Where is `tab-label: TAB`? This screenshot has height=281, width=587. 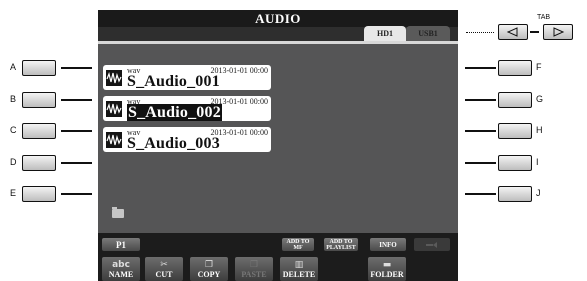 tab-label: TAB is located at coordinates (544, 17).